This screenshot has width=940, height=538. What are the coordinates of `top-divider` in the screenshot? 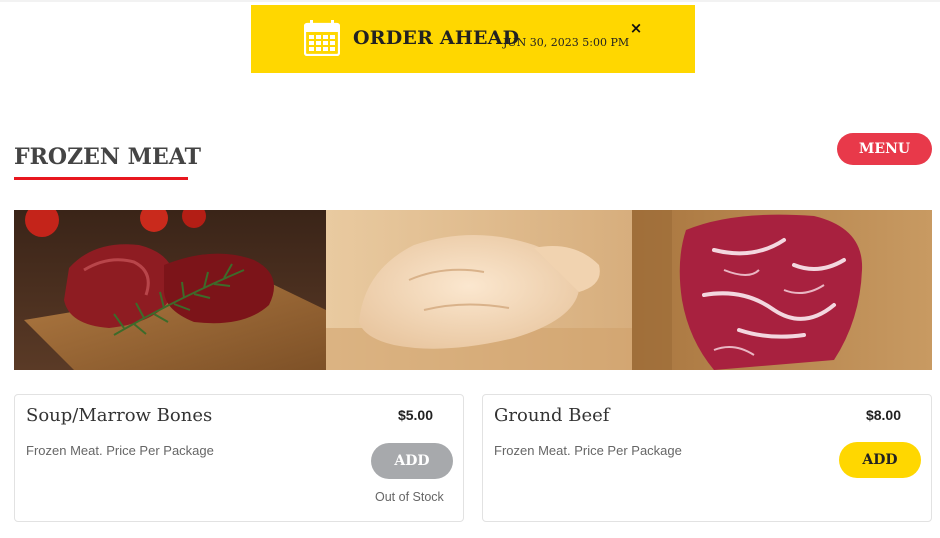 It's located at (470, 1).